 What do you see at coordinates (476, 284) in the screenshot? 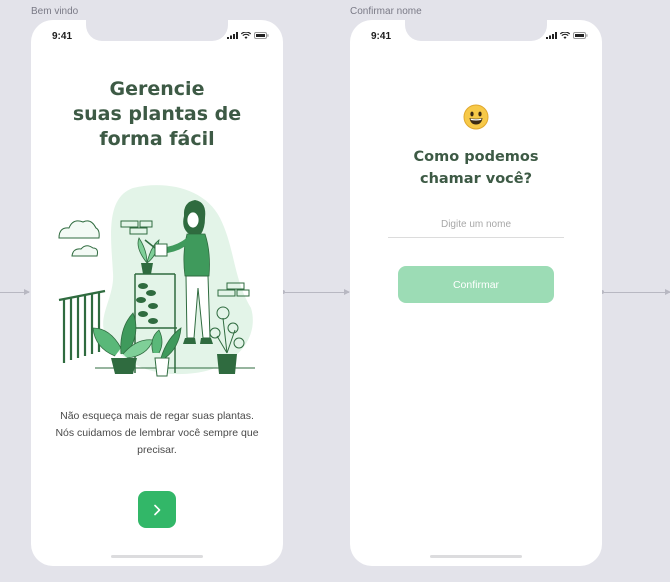
I see `confirm-button: Confirmar` at bounding box center [476, 284].